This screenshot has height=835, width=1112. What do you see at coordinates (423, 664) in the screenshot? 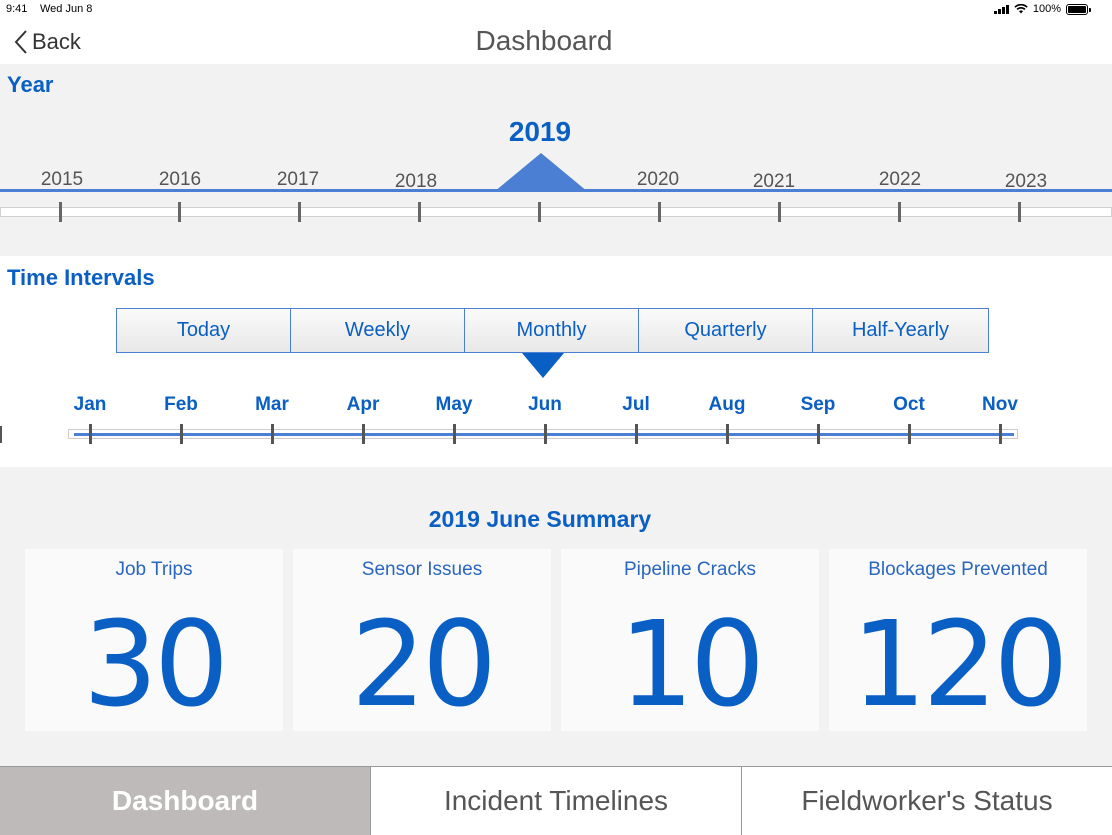
I see `card-value: 20` at bounding box center [423, 664].